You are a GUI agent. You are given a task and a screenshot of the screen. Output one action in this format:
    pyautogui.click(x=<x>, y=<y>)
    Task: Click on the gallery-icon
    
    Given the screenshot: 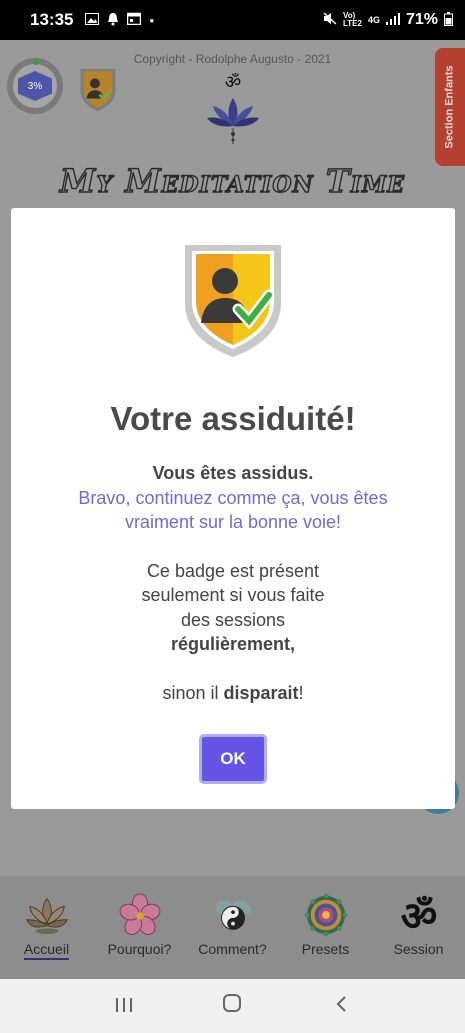 What is the action you would take?
    pyautogui.click(x=92, y=20)
    